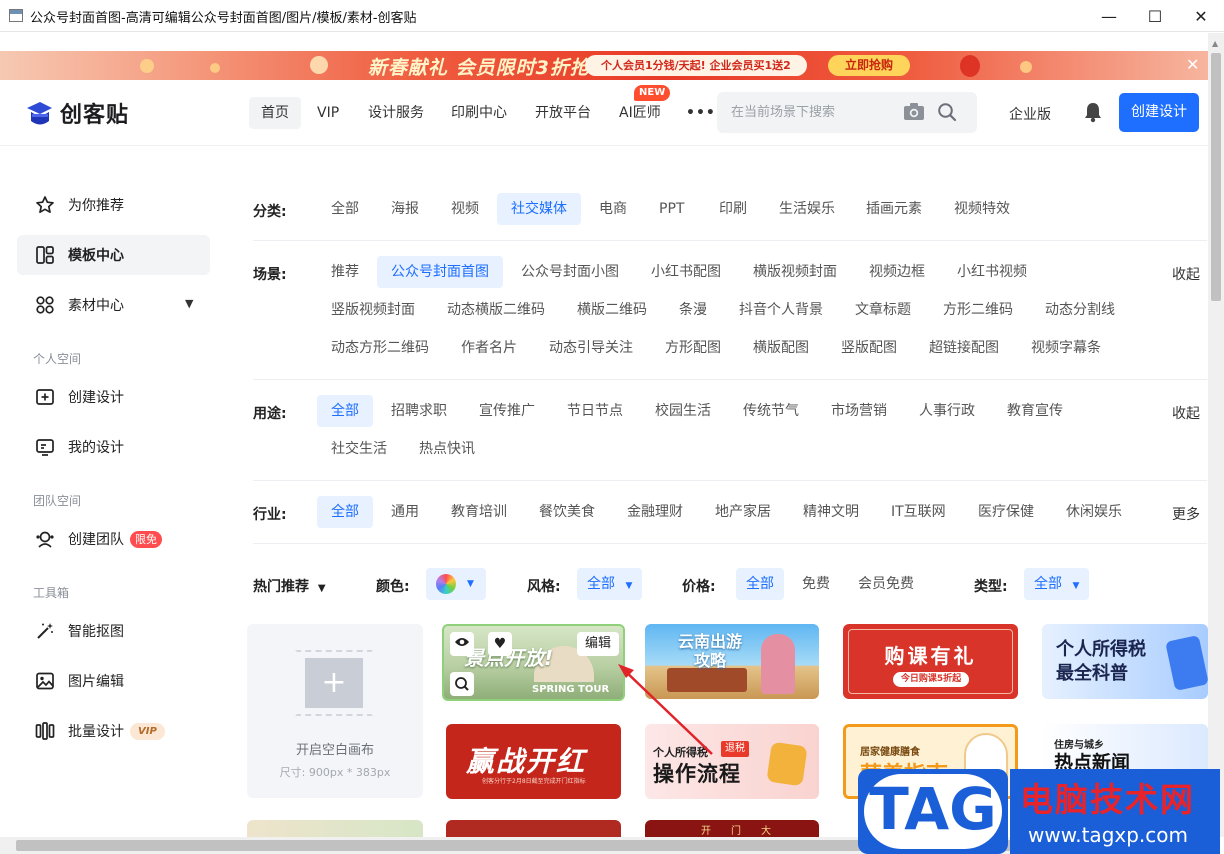 The image size is (1224, 854). I want to click on category-chip: 社交媒体, so click(539, 209).